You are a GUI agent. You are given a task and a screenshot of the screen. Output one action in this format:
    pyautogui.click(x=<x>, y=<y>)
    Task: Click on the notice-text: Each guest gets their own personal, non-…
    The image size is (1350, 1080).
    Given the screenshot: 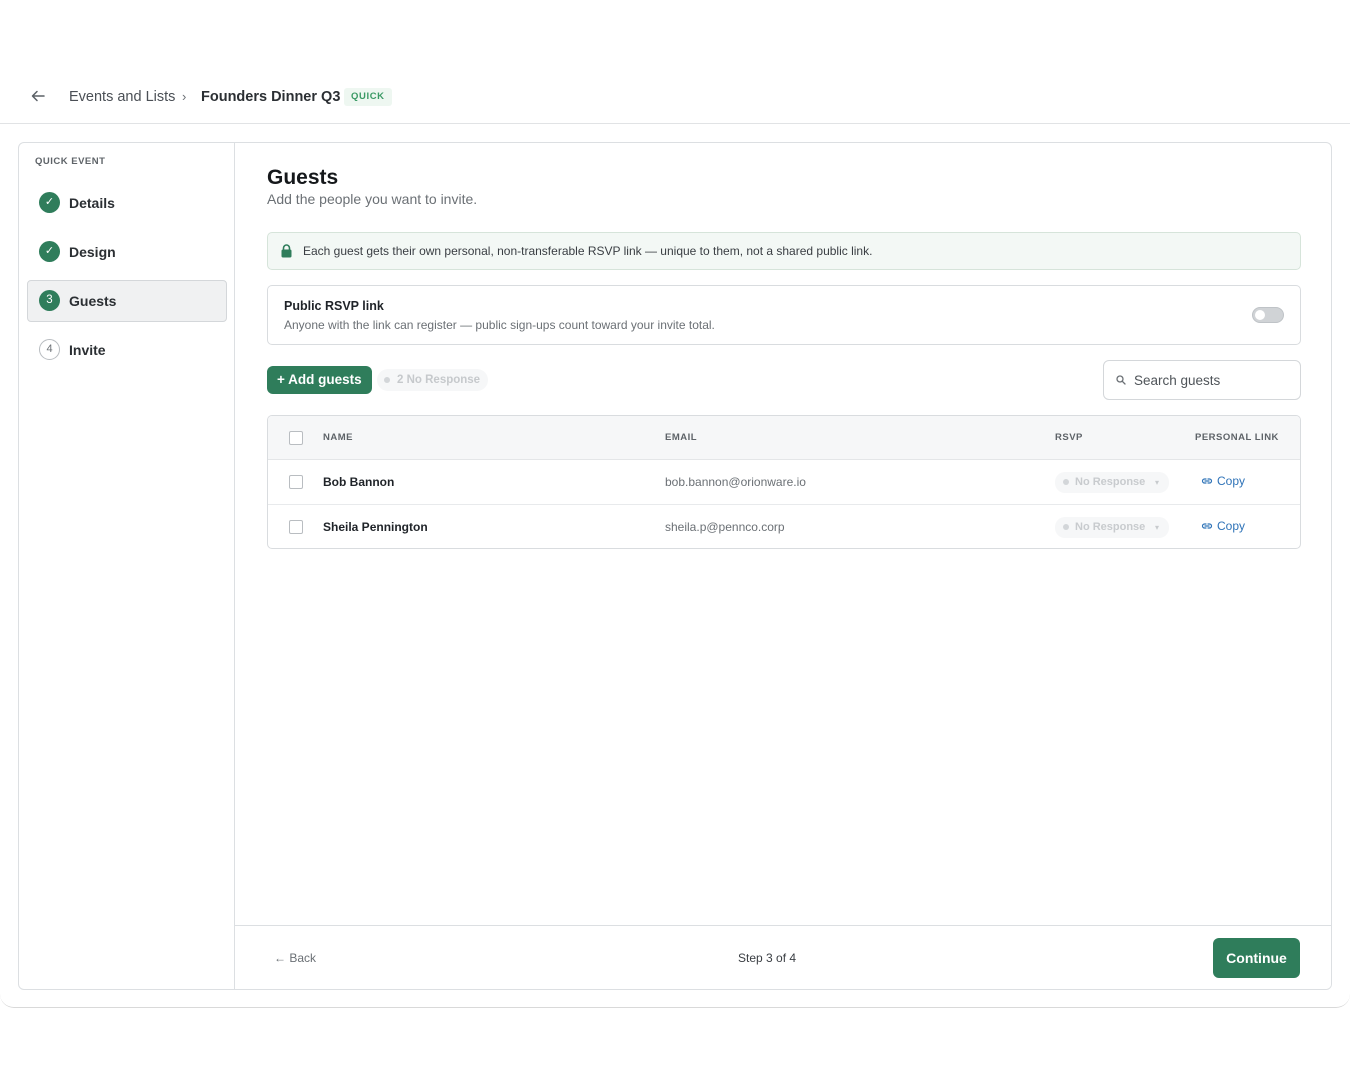 What is the action you would take?
    pyautogui.click(x=588, y=251)
    